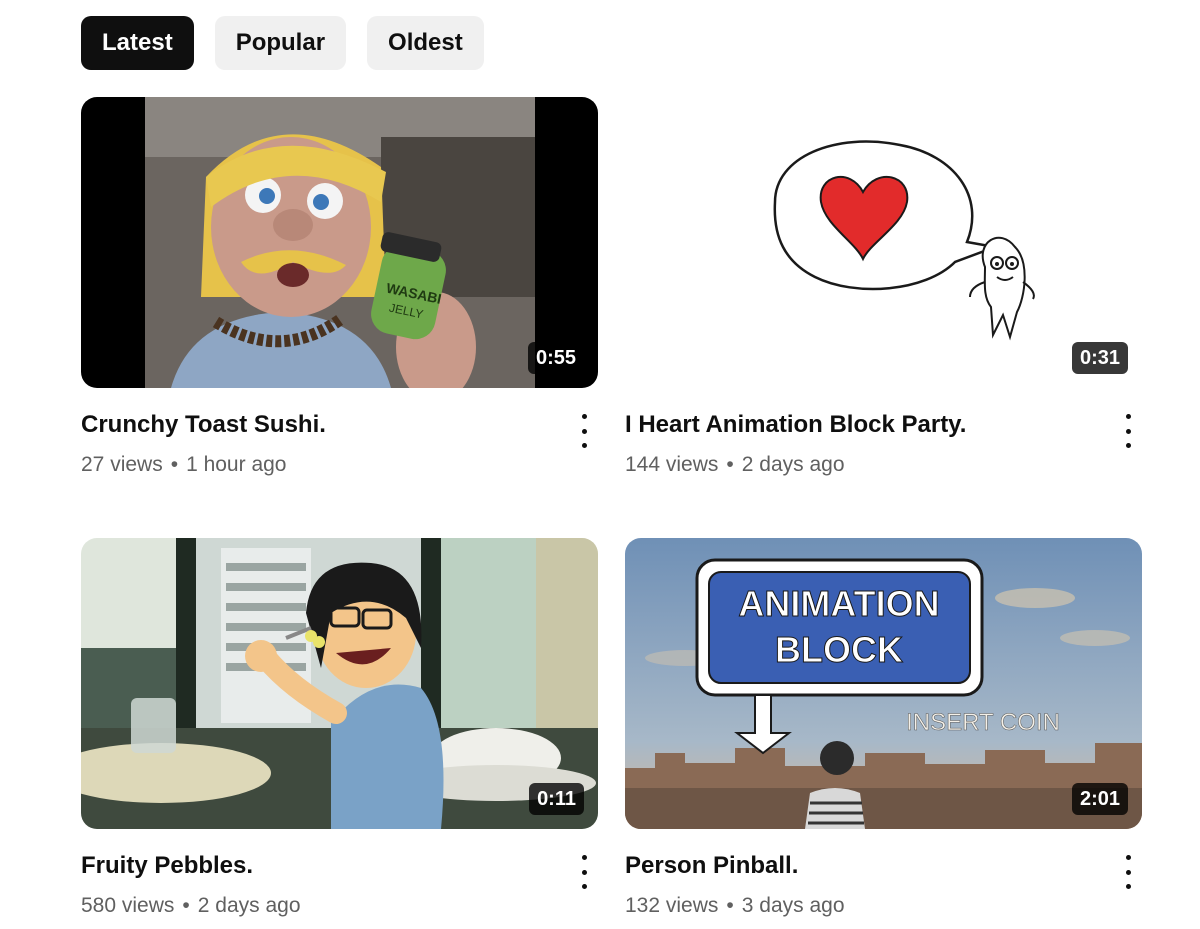  I want to click on cafe-window-thumbnail-art, so click(339, 683).